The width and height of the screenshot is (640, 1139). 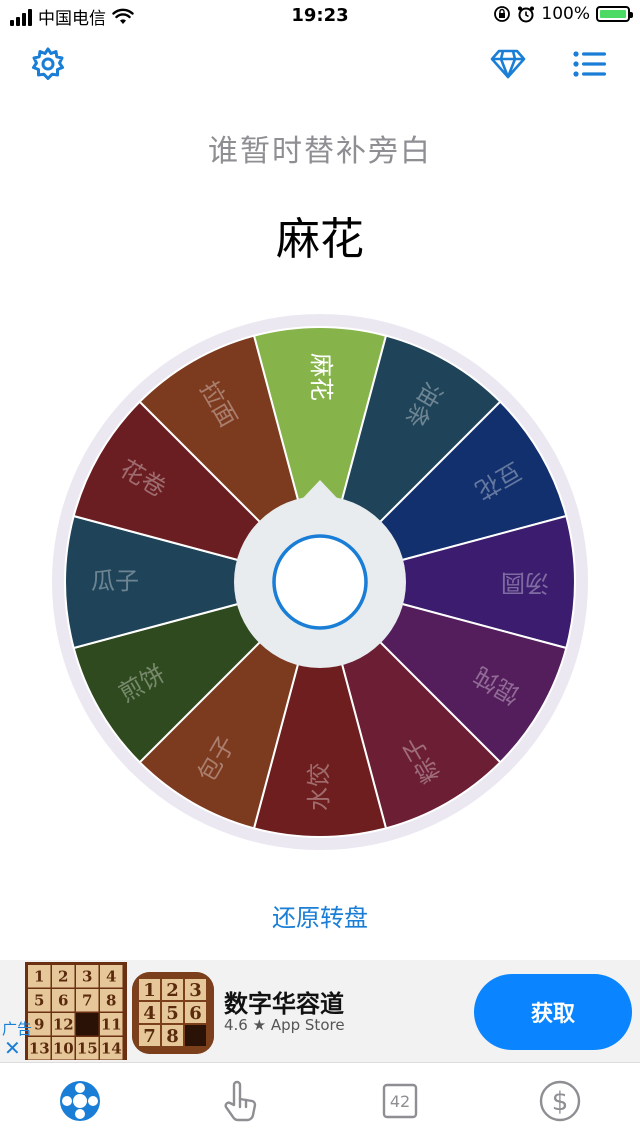 What do you see at coordinates (508, 64) in the screenshot?
I see `diamond-icon` at bounding box center [508, 64].